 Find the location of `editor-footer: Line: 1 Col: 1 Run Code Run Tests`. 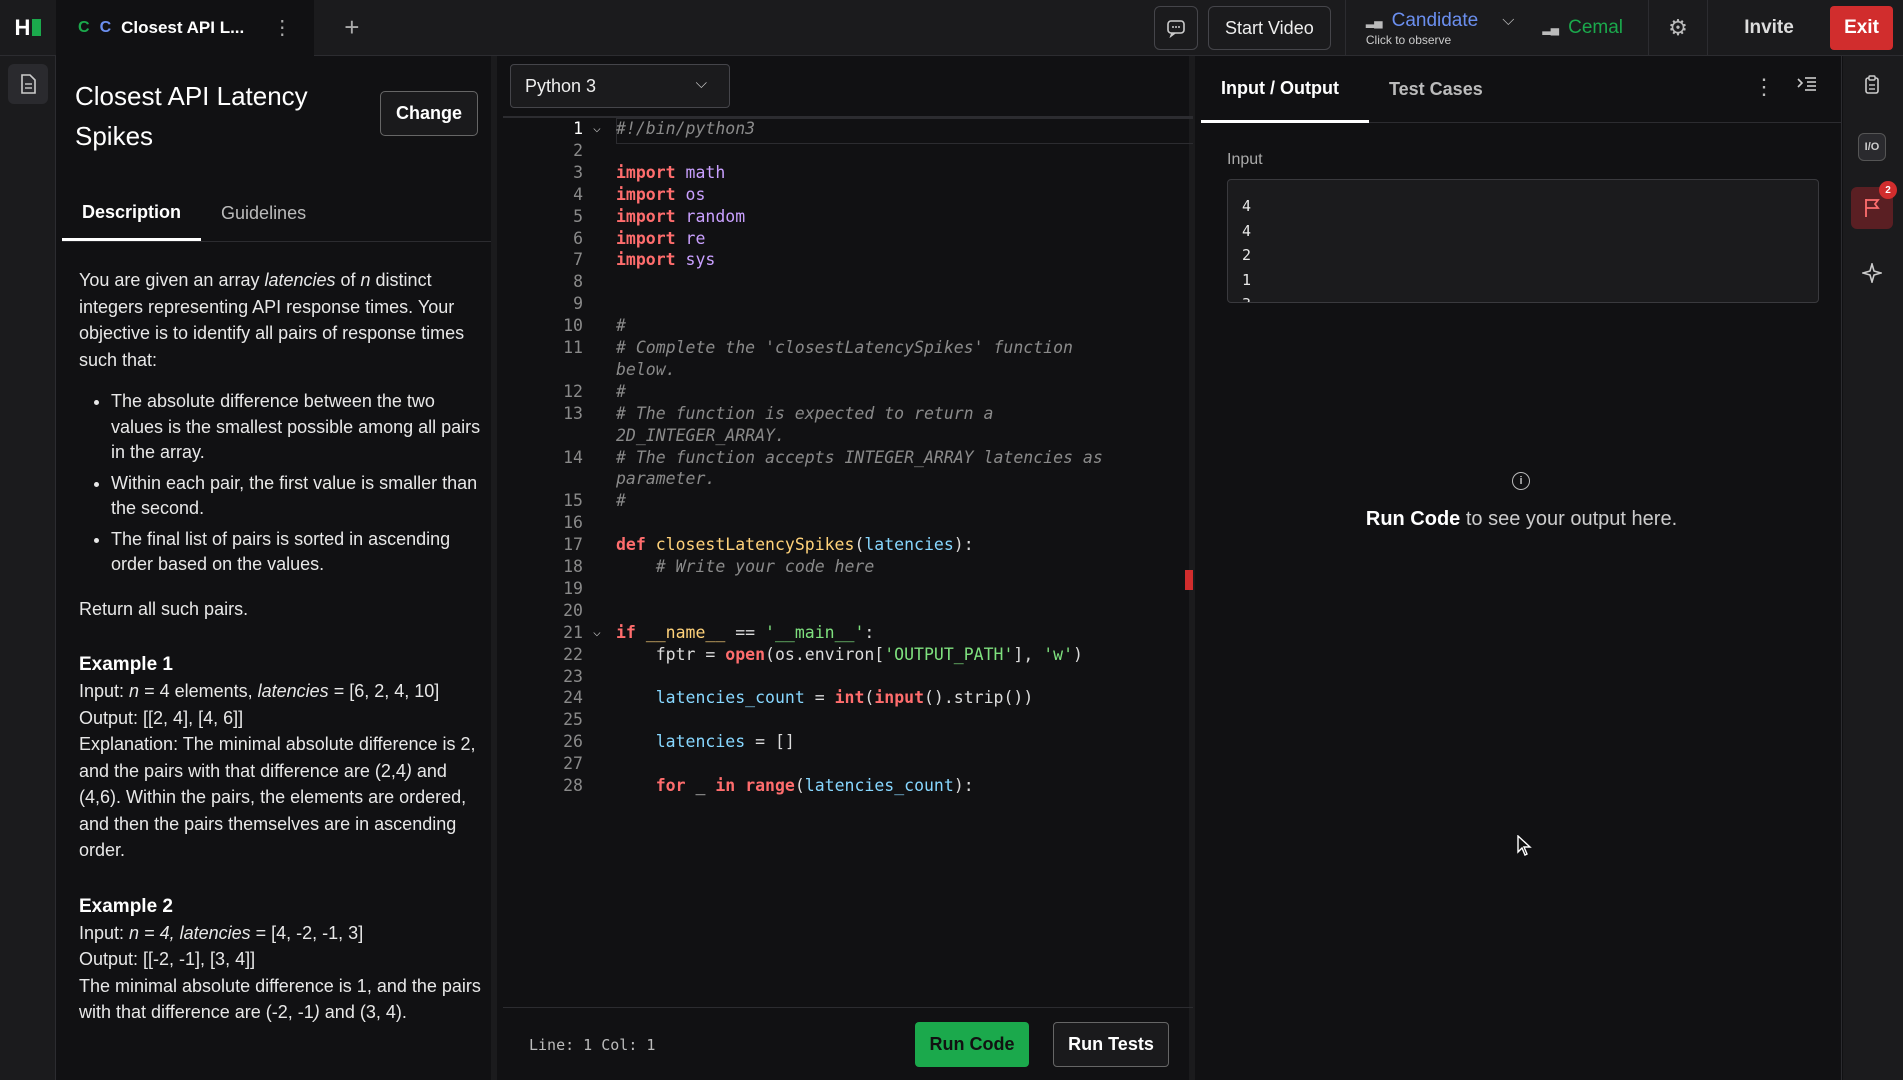

editor-footer: Line: 1 Col: 1 Run Code Run Tests is located at coordinates (848, 1043).